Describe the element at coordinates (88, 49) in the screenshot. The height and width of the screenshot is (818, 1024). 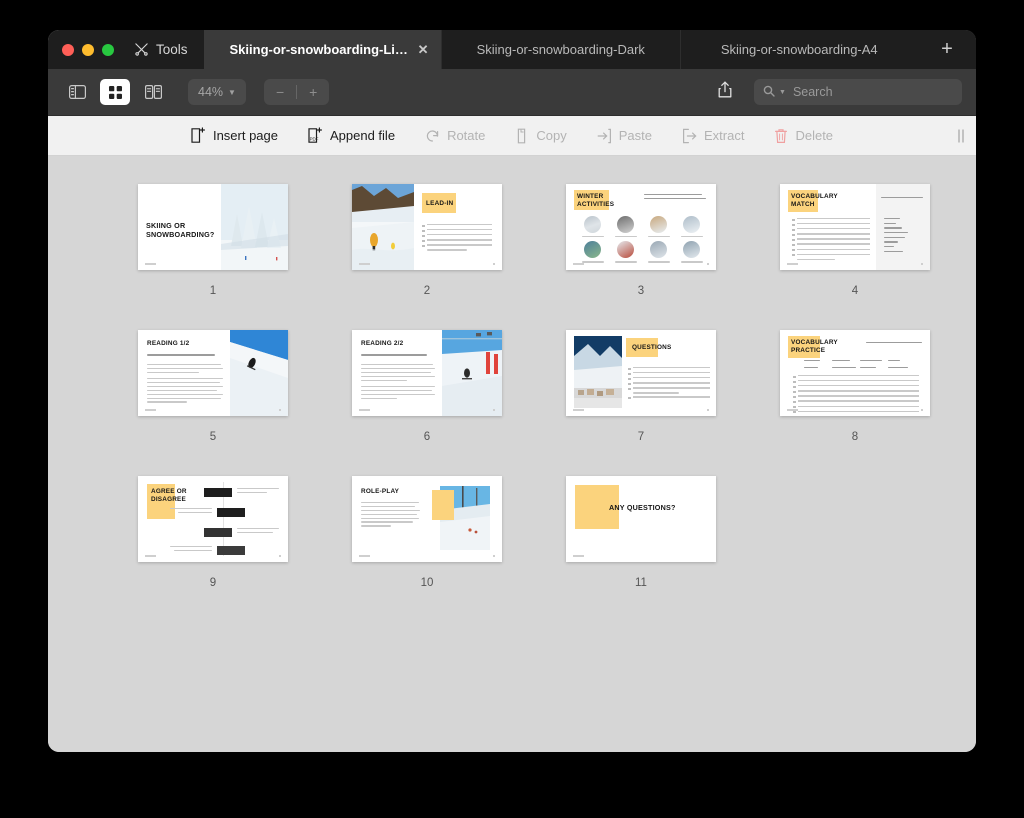
I see `minimize-window-button` at that location.